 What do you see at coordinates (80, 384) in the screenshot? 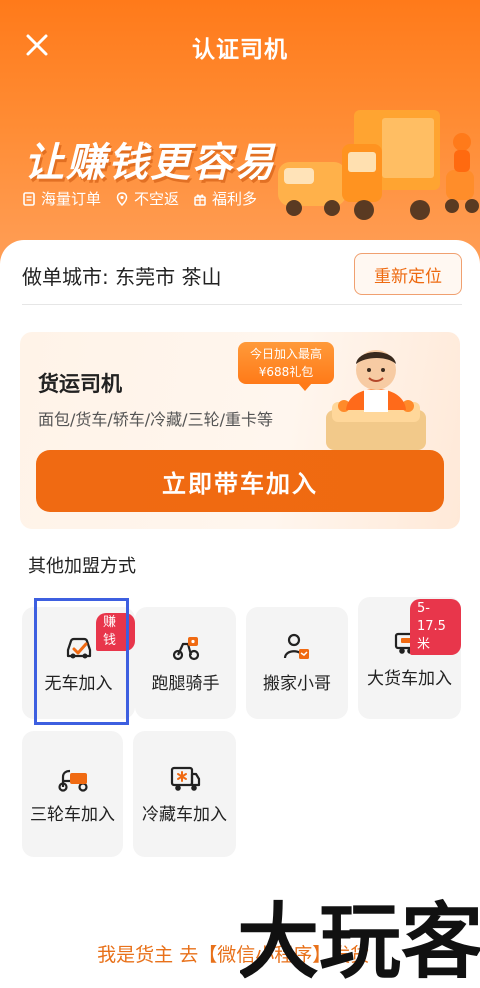
I see `driver-title: 货运司机` at bounding box center [80, 384].